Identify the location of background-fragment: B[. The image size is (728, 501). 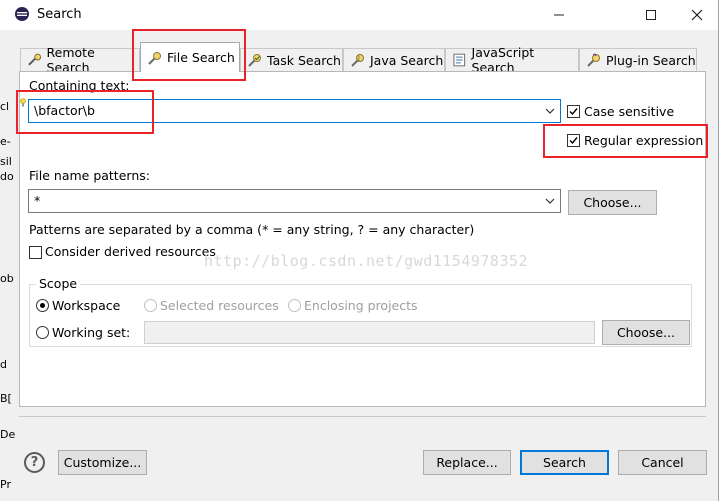
(6, 398).